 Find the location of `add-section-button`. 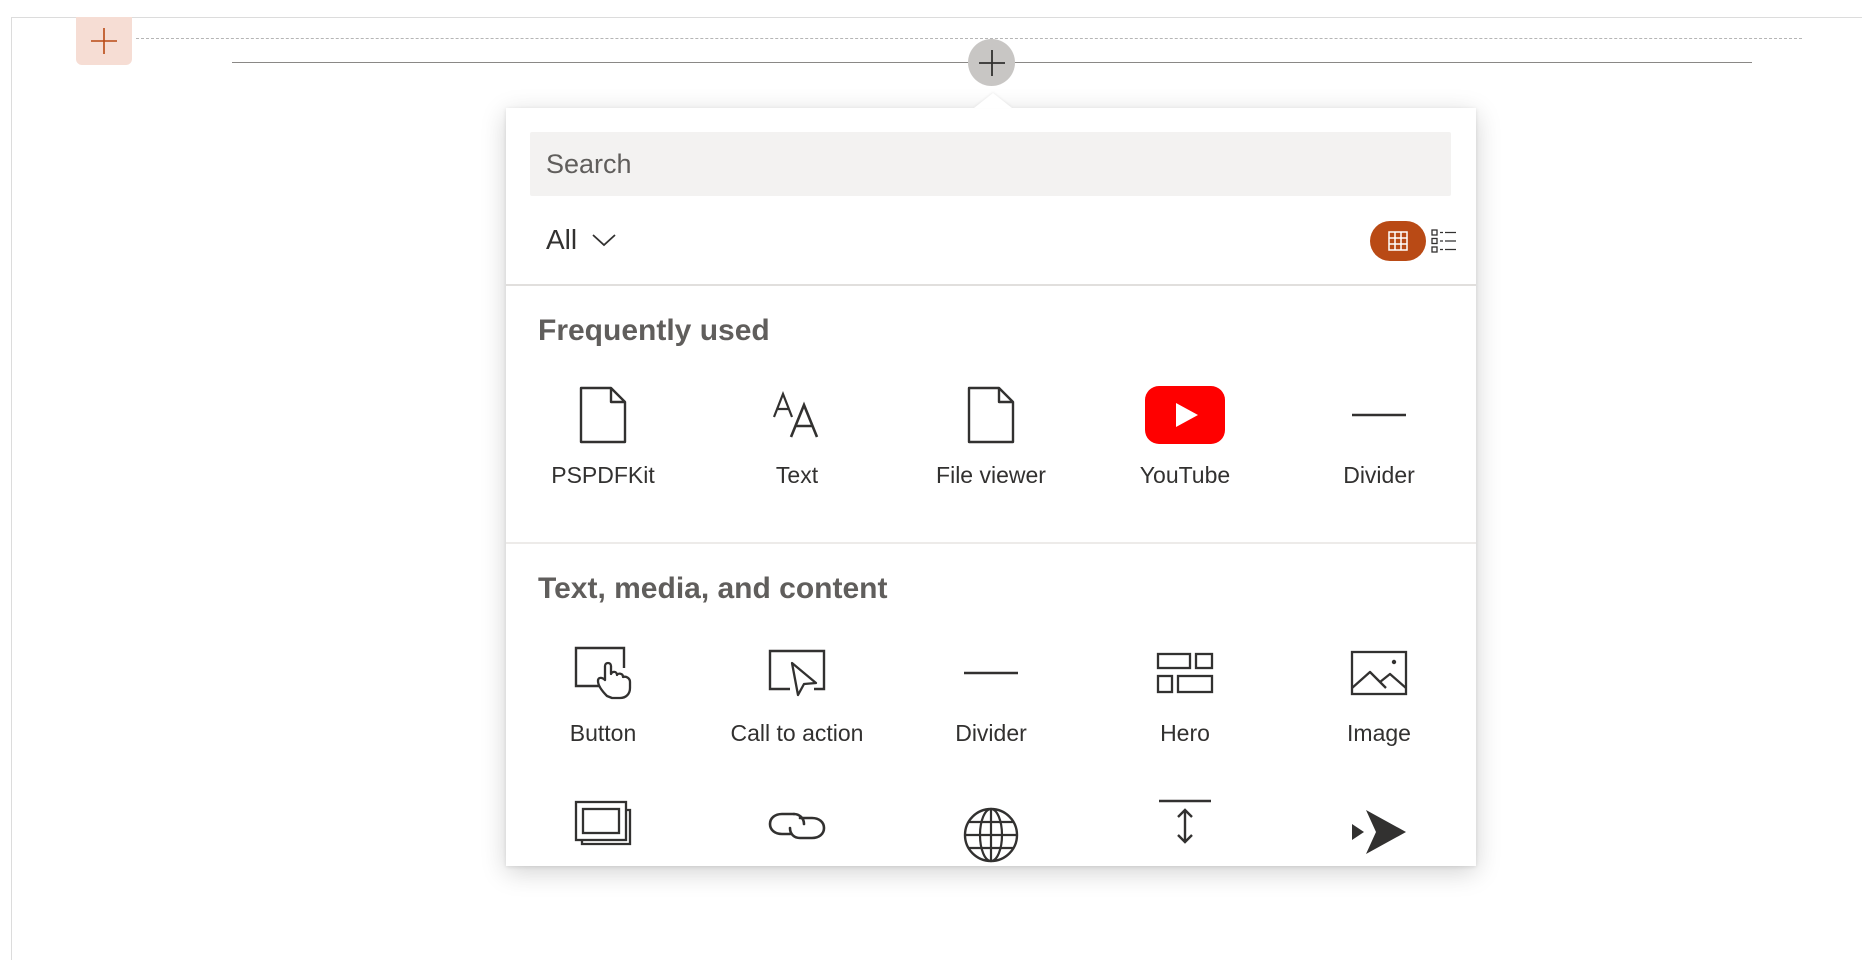

add-section-button is located at coordinates (104, 41).